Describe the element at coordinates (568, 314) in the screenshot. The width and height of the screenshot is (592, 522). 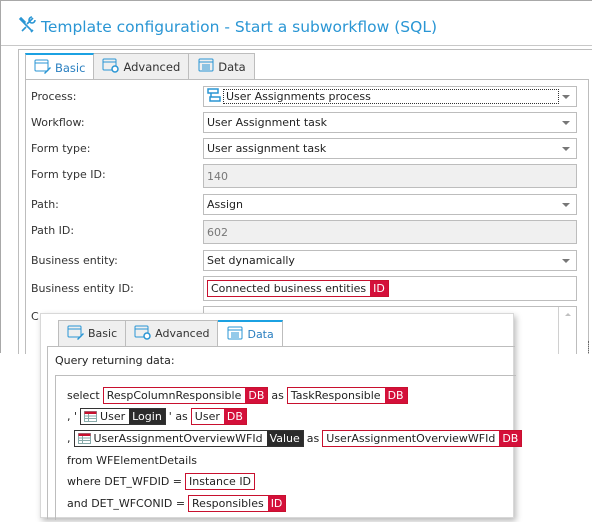
I see `scroll-up-icon` at that location.